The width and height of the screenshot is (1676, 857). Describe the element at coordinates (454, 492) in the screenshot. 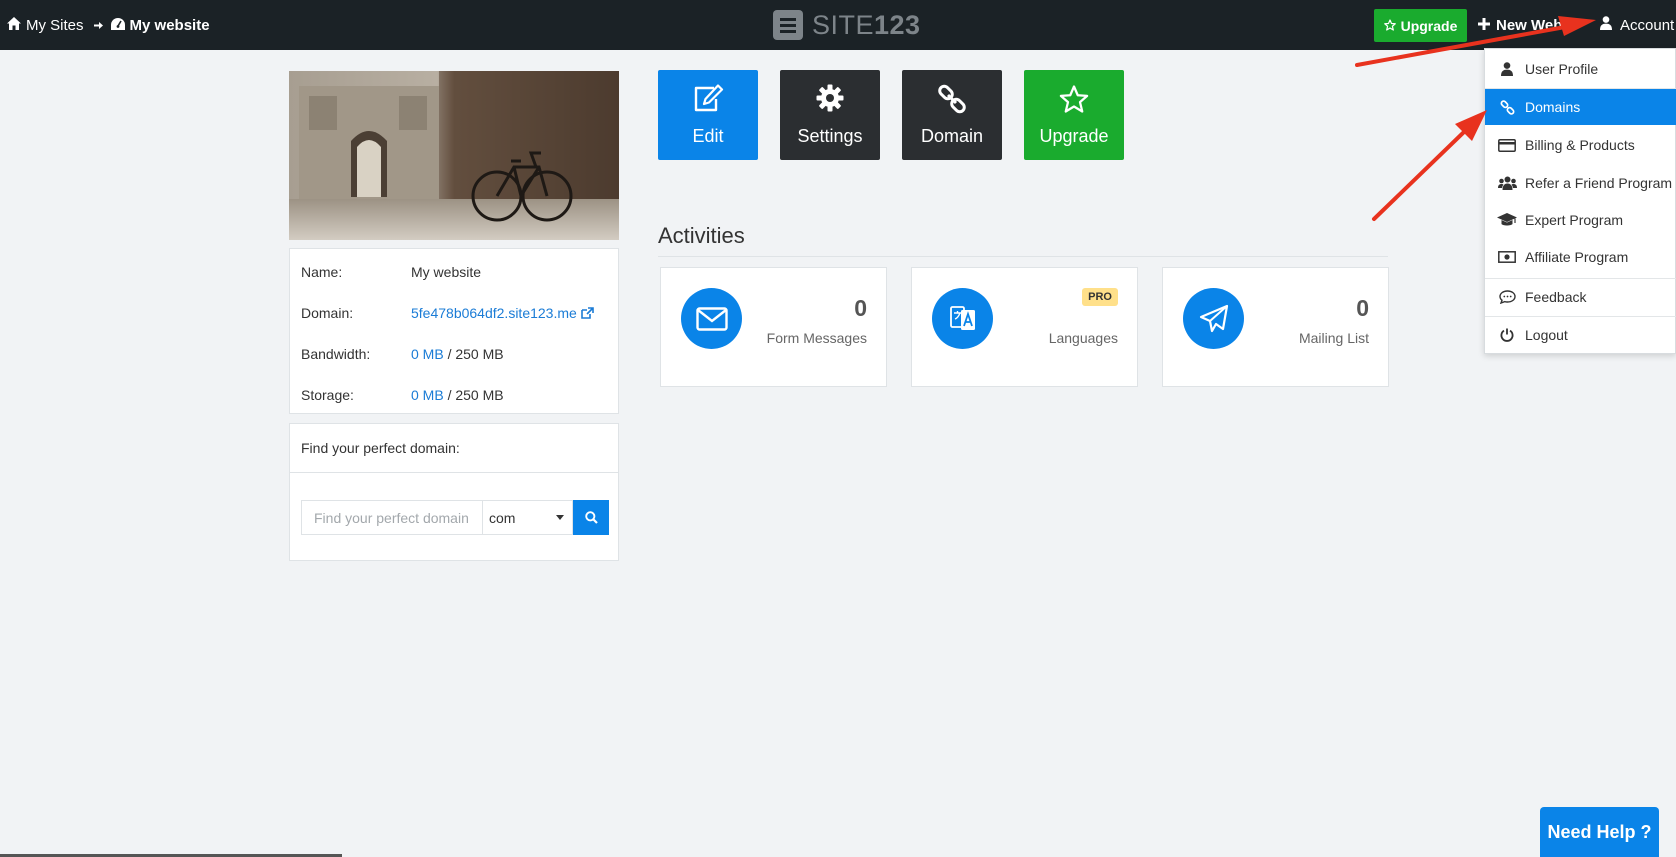

I see `domain-search-panel: Find your perfect domain: com` at that location.